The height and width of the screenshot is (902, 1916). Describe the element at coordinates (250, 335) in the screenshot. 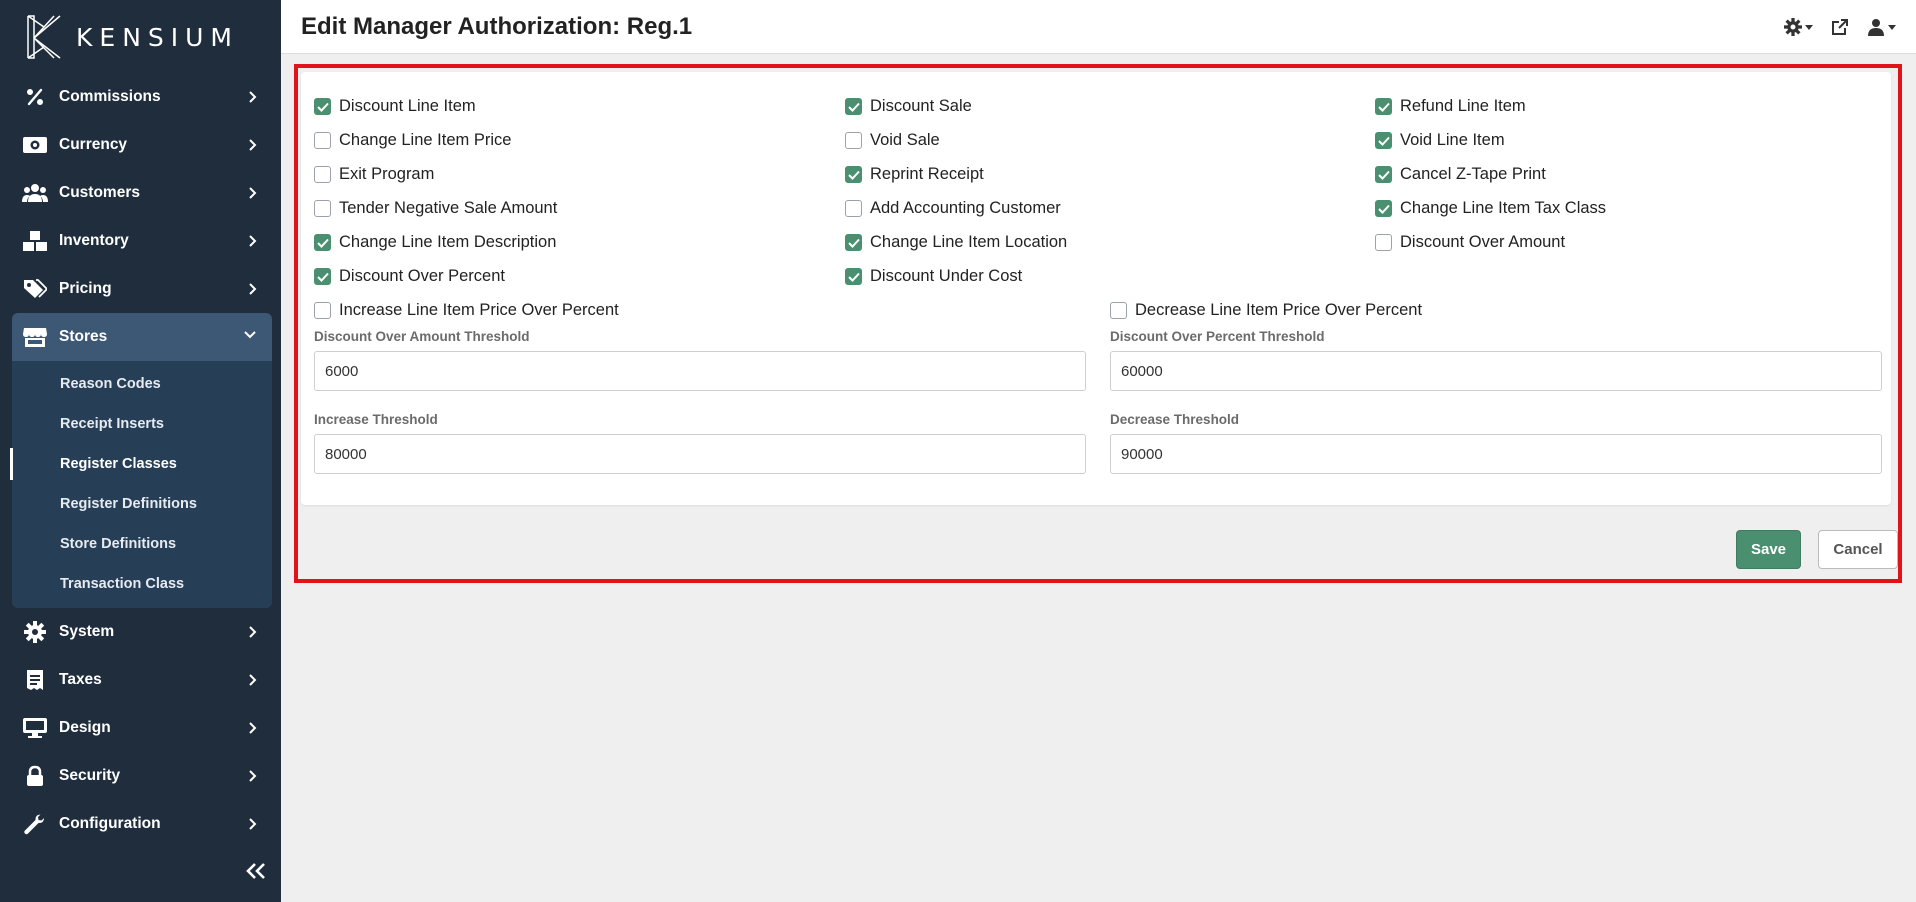

I see `chevron-down-icon` at that location.